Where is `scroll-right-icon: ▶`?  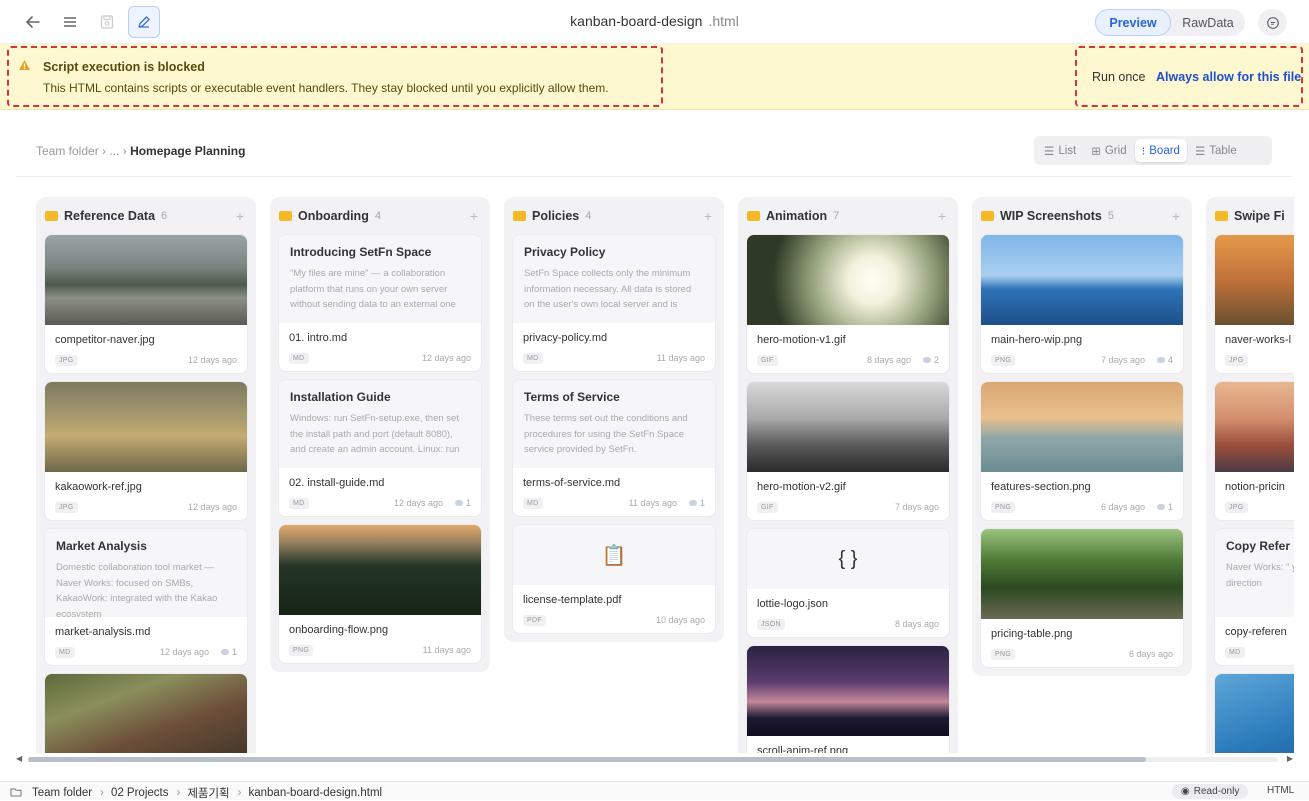 scroll-right-icon: ▶ is located at coordinates (1290, 758).